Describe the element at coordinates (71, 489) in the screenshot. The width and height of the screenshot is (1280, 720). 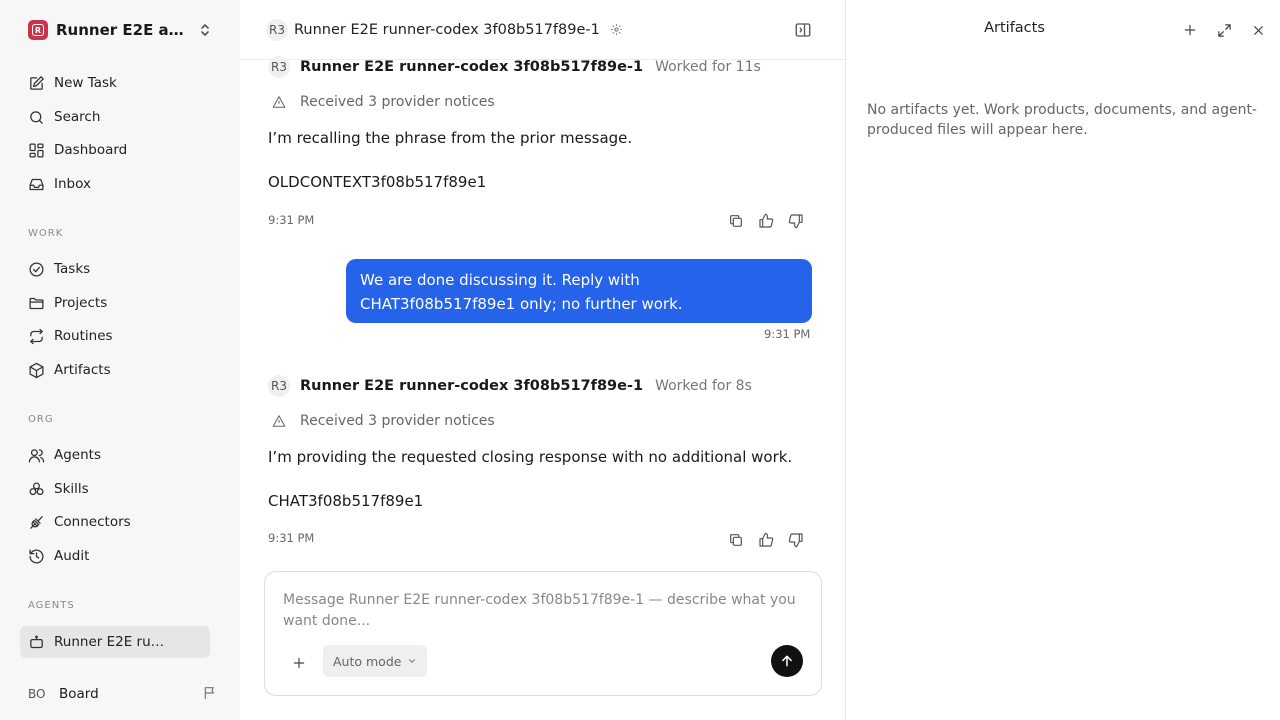
I see `nav-label: Skills` at that location.